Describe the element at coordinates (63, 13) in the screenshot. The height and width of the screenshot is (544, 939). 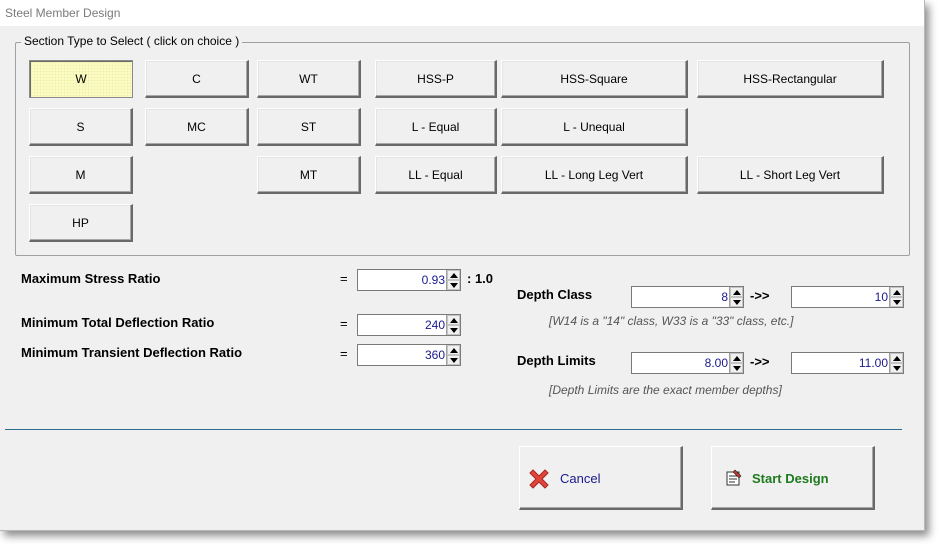
I see `window-title: Steel Member Design` at that location.